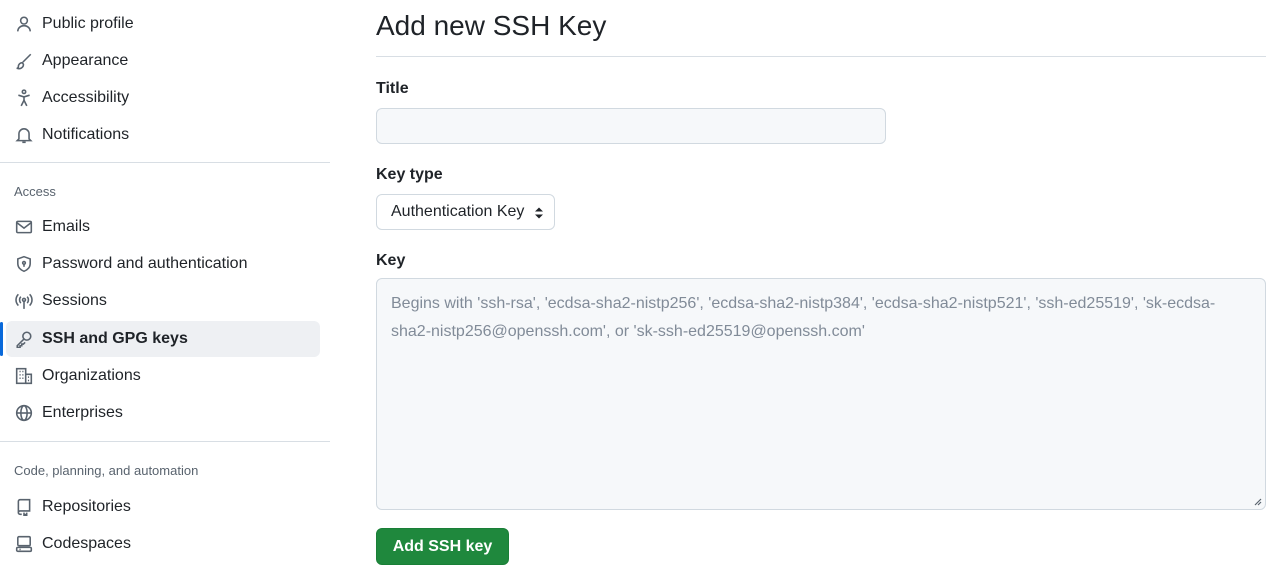  What do you see at coordinates (24, 61) in the screenshot?
I see `paintbrush-icon` at bounding box center [24, 61].